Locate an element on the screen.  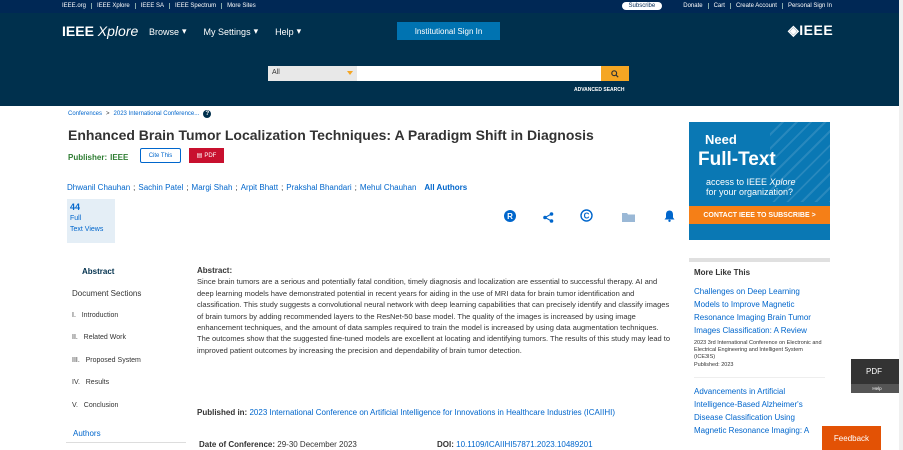
date-of-conference: Date of Conference: 29-30 December 2023 is located at coordinates (278, 444).